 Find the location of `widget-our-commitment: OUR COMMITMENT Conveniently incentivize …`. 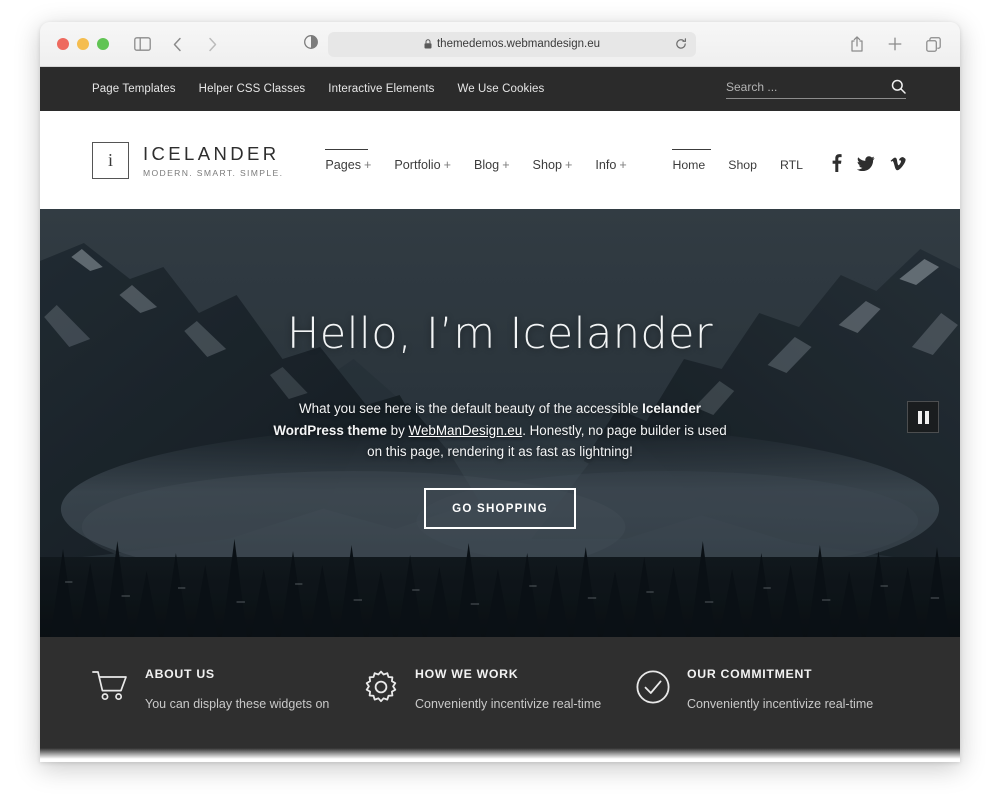

widget-our-commitment: OUR COMMITMENT Conveniently incentivize … is located at coordinates (772, 714).